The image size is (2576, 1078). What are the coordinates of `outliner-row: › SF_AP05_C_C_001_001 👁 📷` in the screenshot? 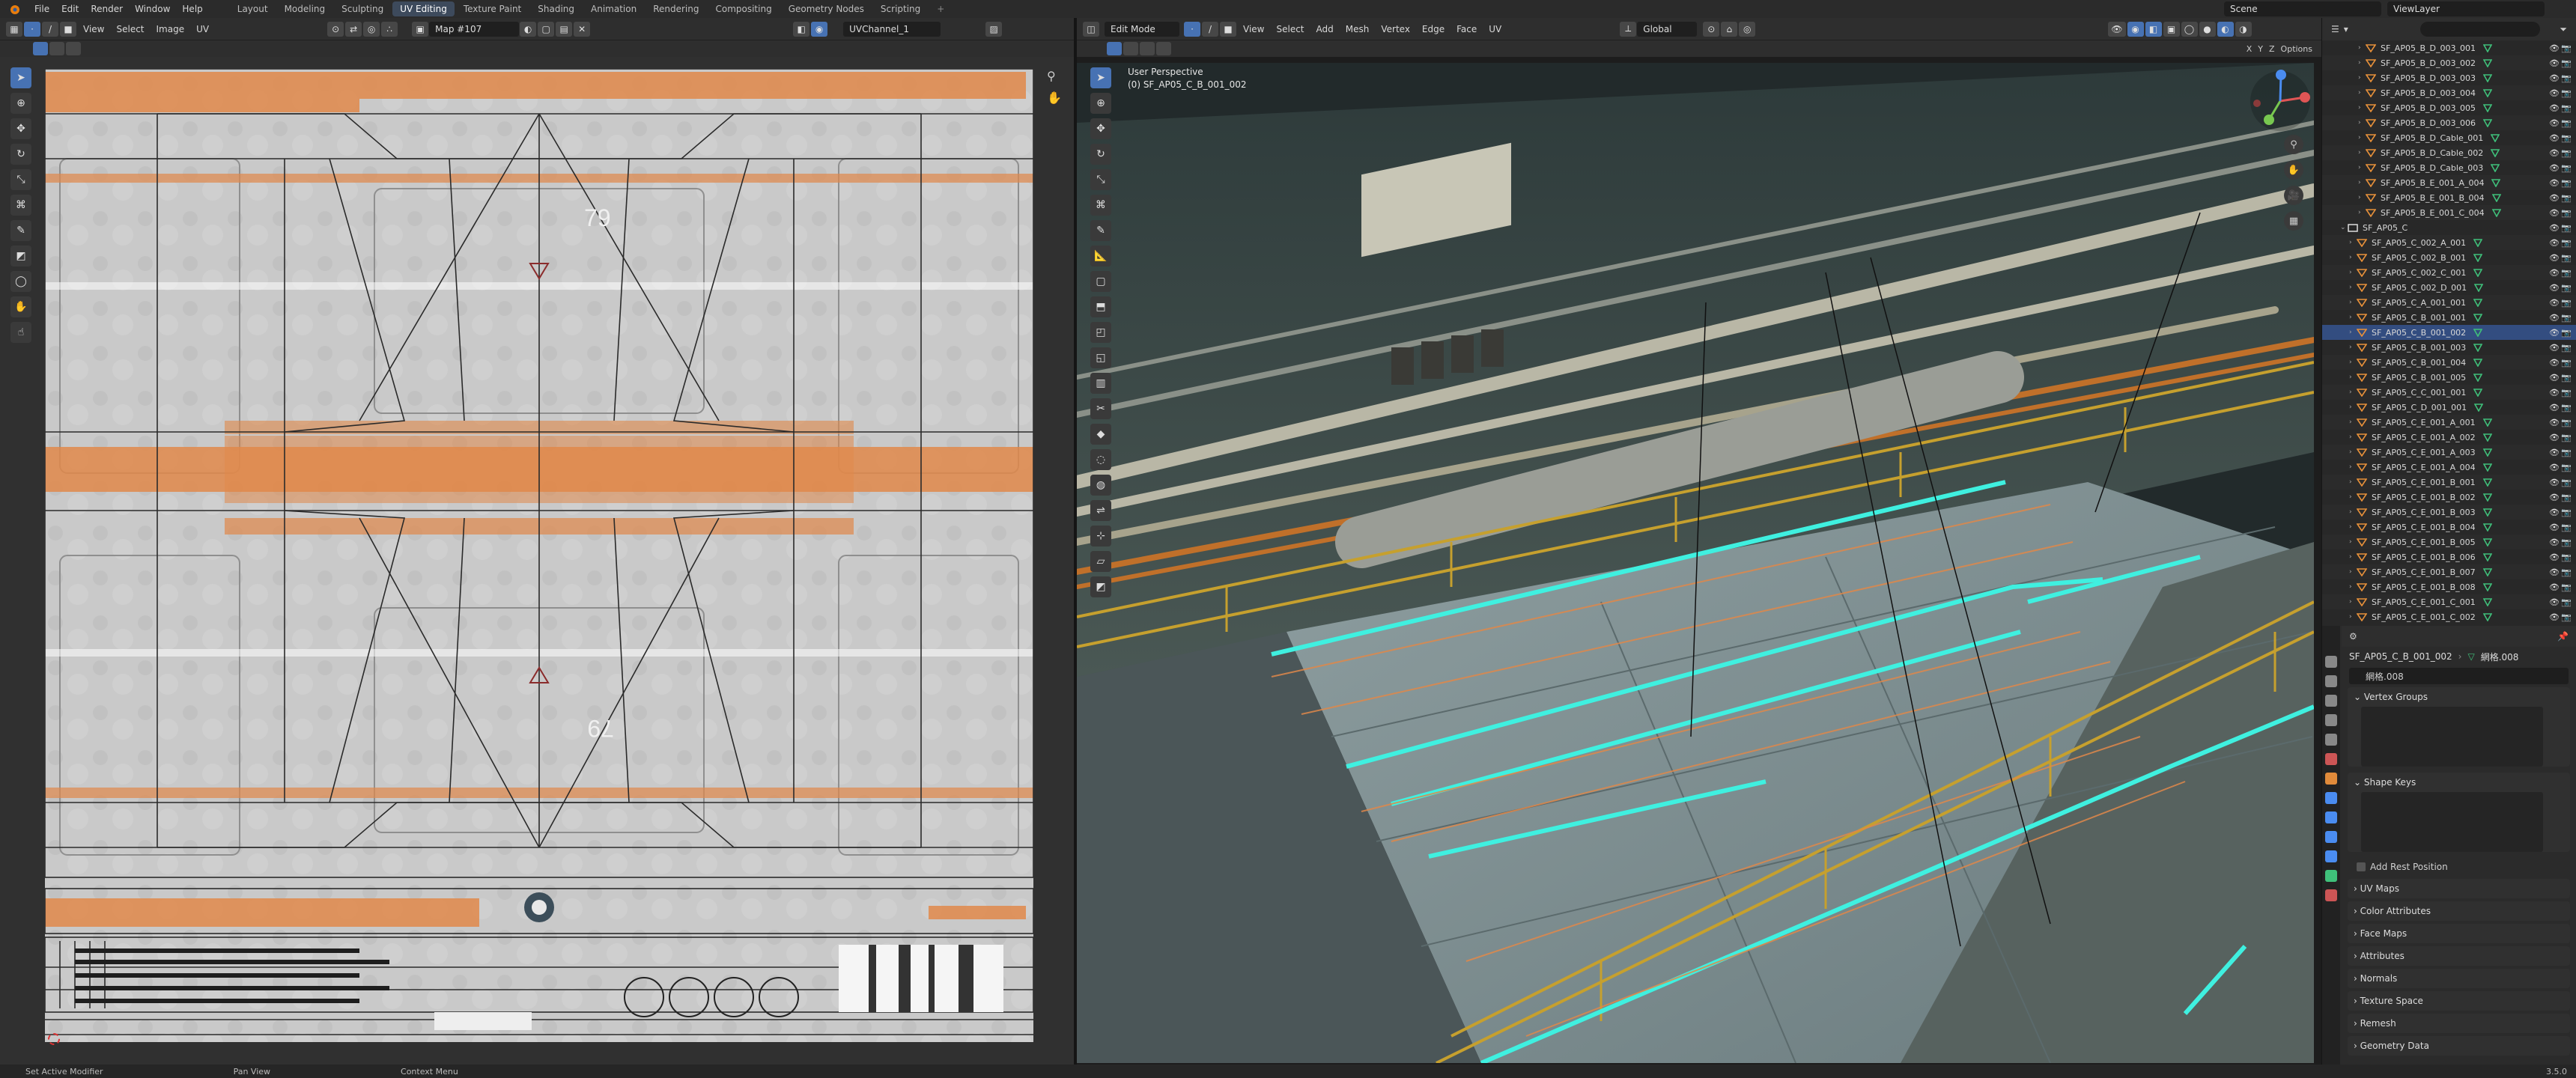 It's located at (2449, 392).